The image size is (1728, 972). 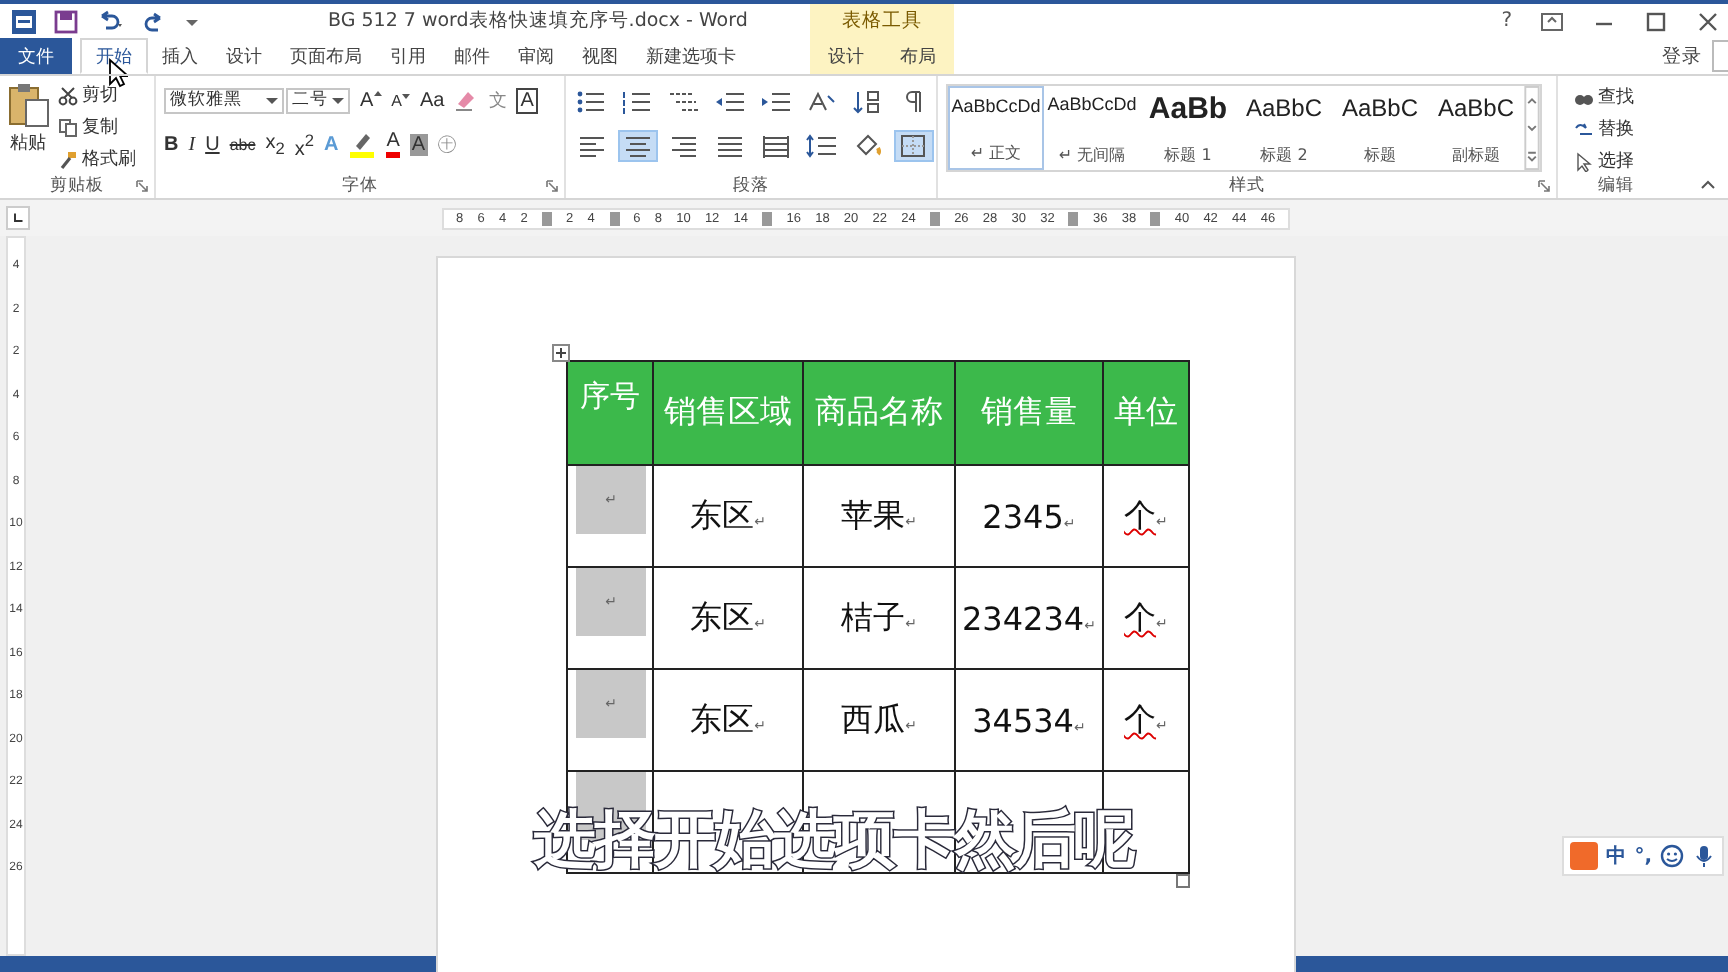 I want to click on copy-icon, so click(x=68, y=127).